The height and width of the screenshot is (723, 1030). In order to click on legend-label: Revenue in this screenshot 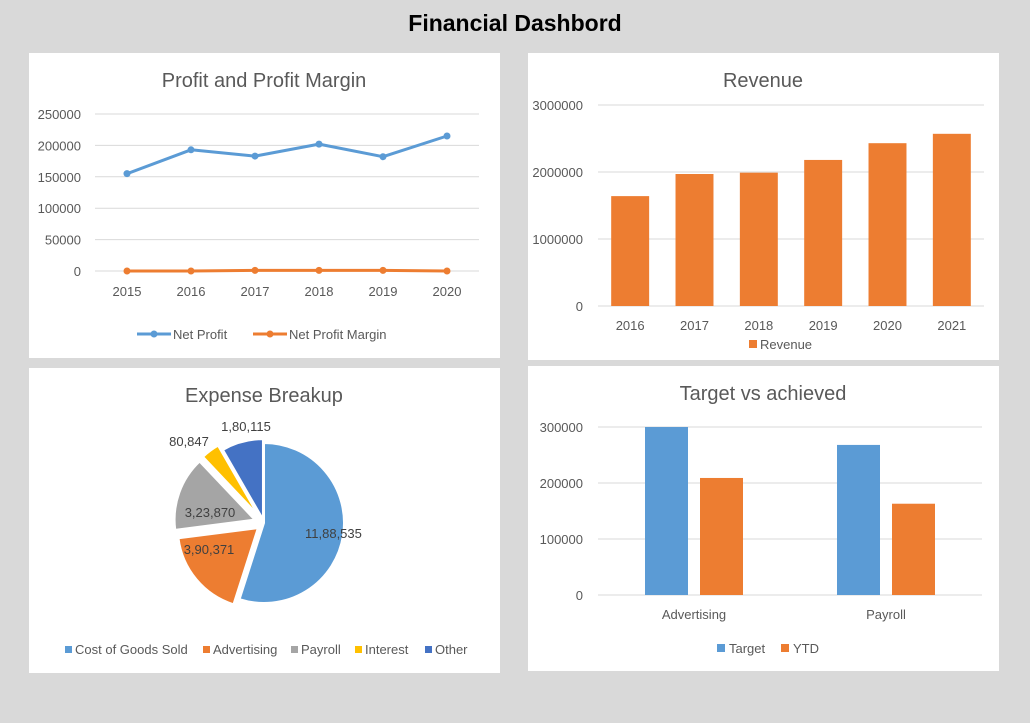, I will do `click(786, 344)`.